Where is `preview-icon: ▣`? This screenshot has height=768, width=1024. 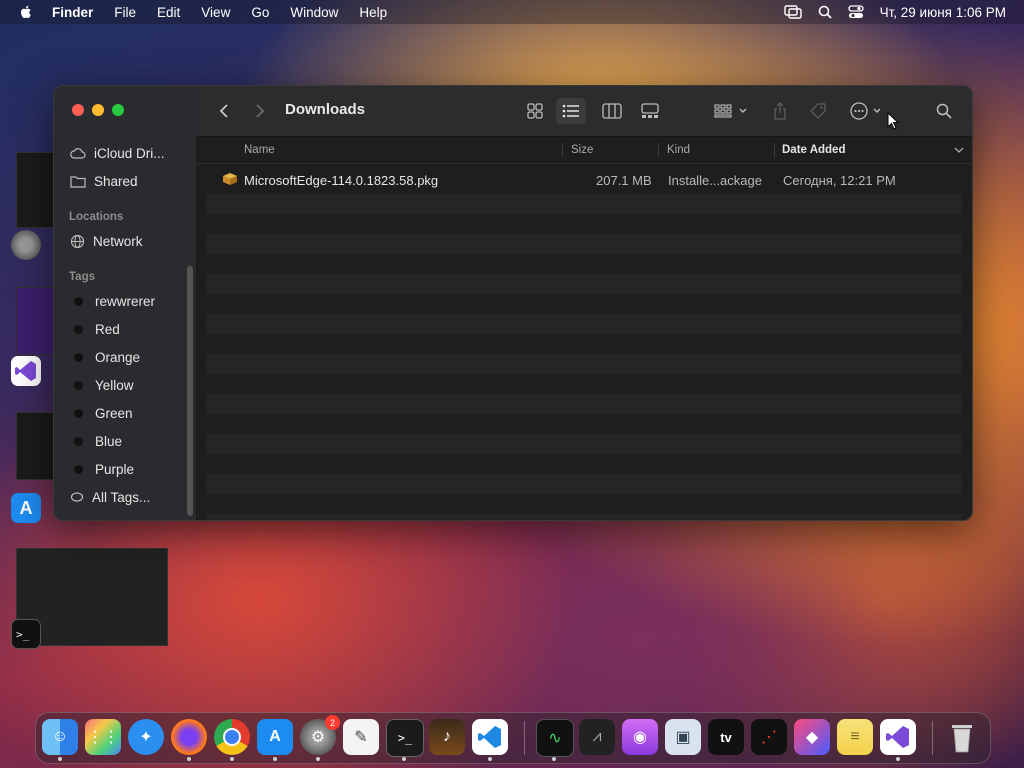
preview-icon: ▣ is located at coordinates (683, 737).